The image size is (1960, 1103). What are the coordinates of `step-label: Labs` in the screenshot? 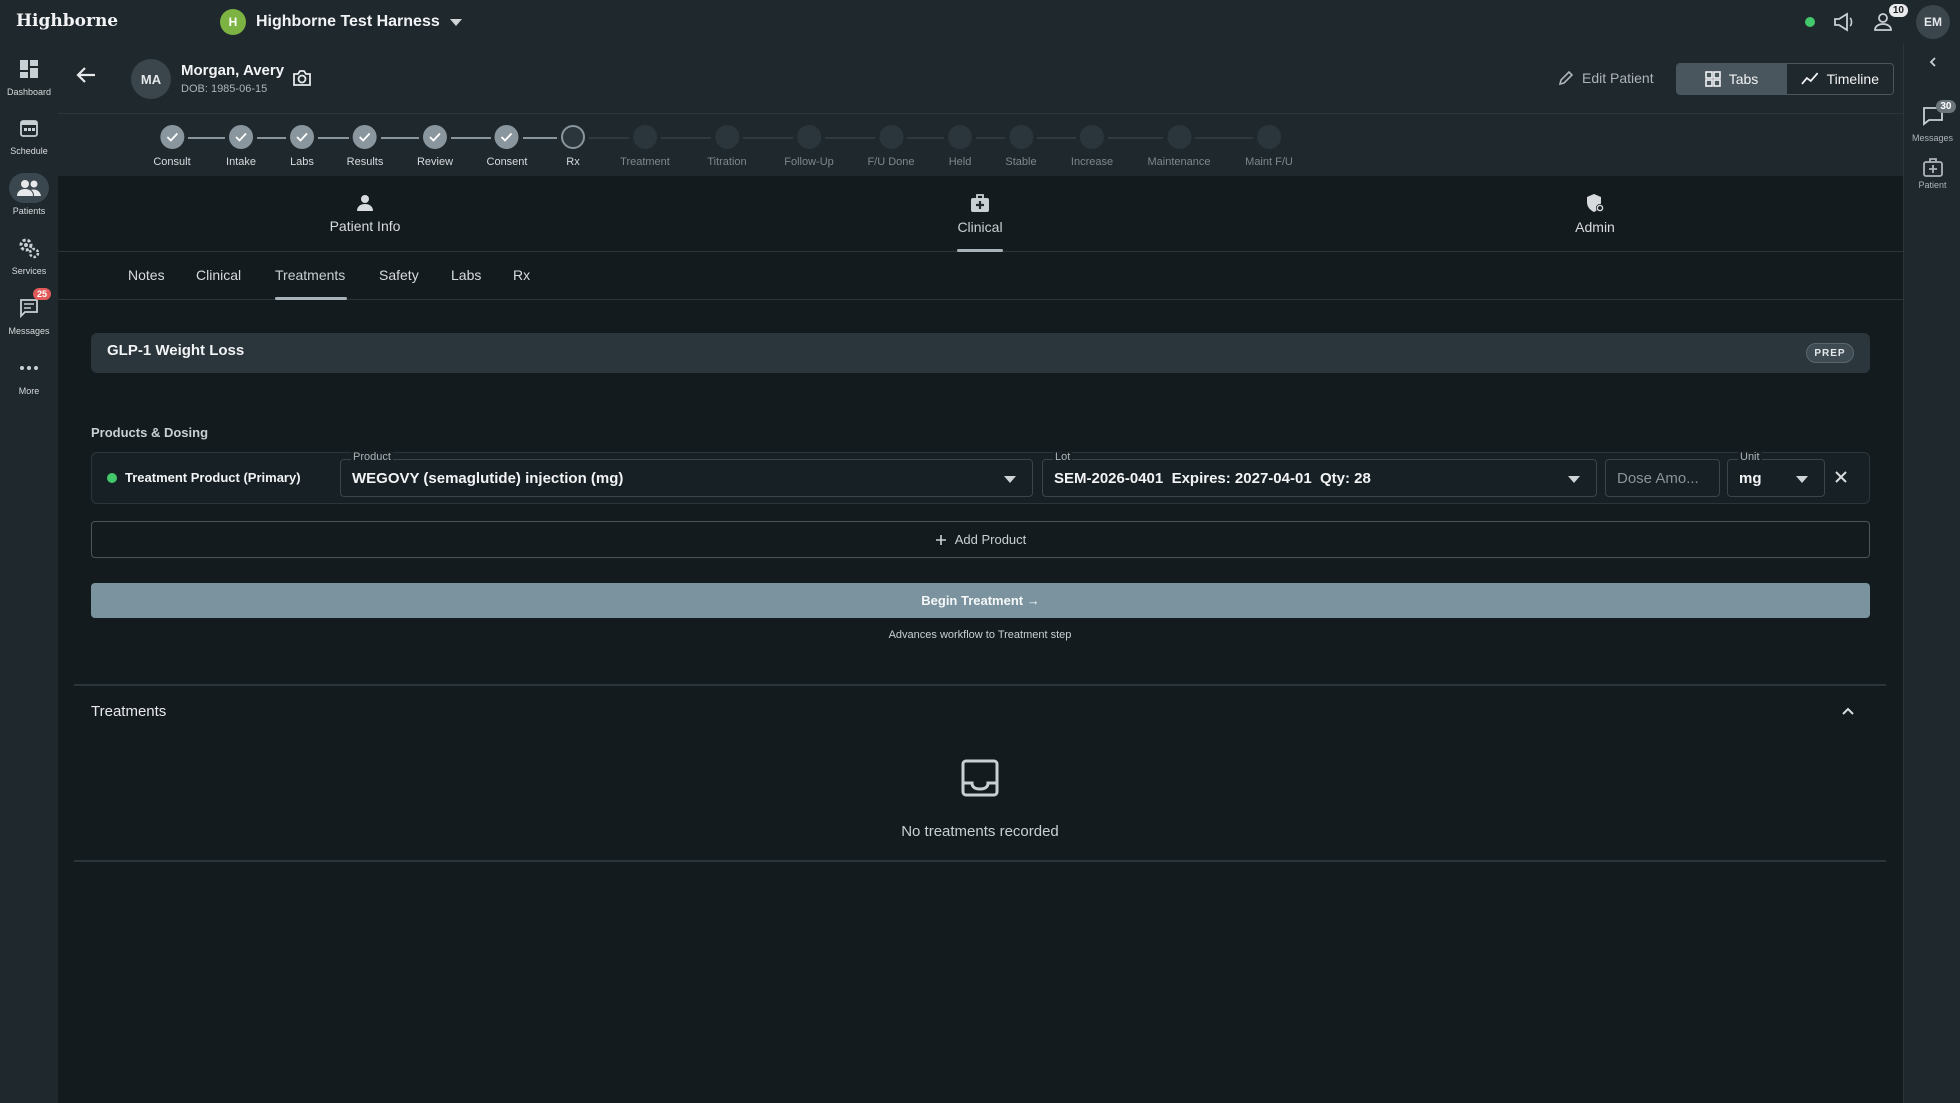 It's located at (302, 162).